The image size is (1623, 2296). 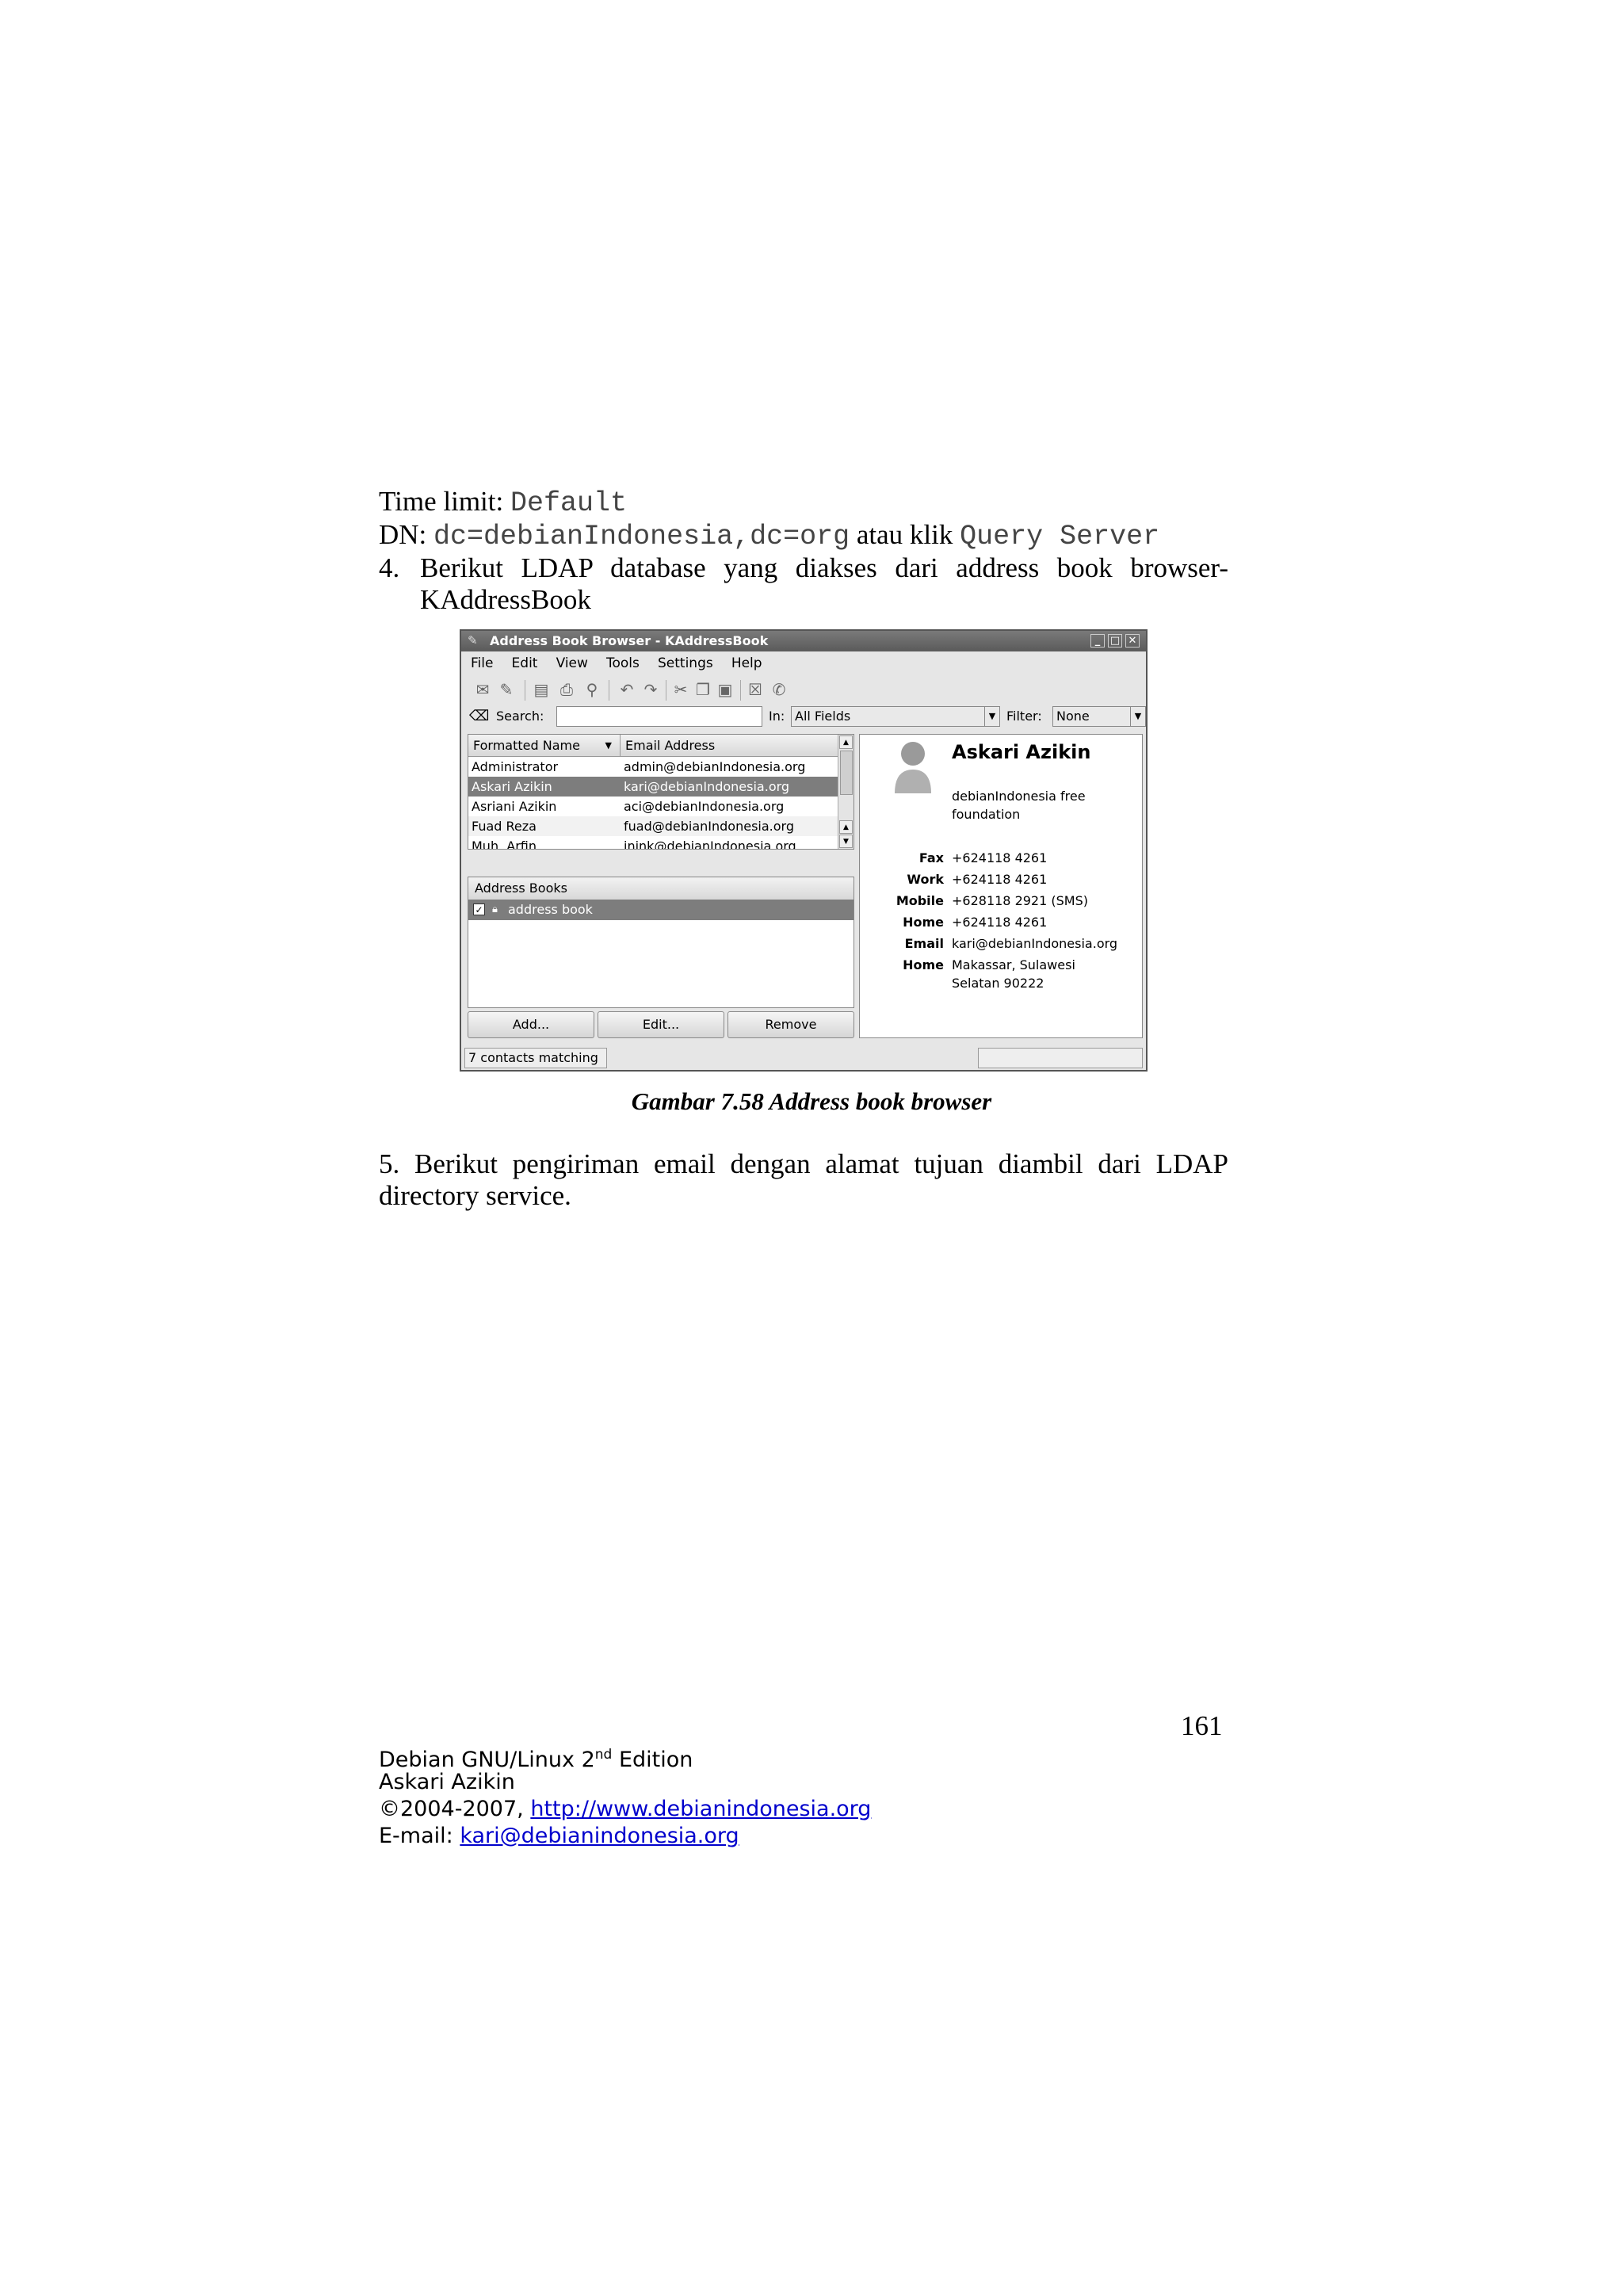 I want to click on word: tujuan, so click(x=948, y=1163).